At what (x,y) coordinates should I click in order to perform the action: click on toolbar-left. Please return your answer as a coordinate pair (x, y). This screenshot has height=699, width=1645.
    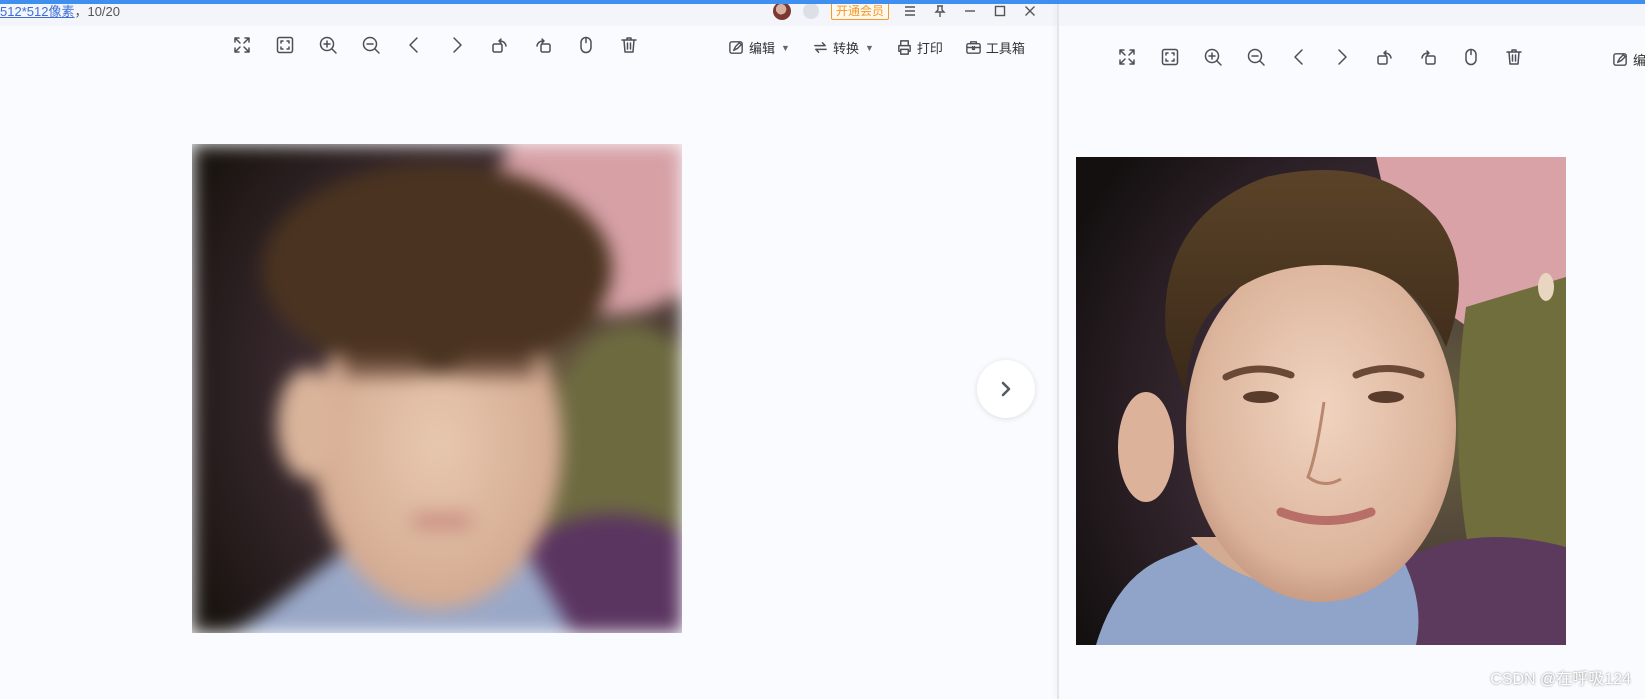
    Looking at the image, I should click on (446, 45).